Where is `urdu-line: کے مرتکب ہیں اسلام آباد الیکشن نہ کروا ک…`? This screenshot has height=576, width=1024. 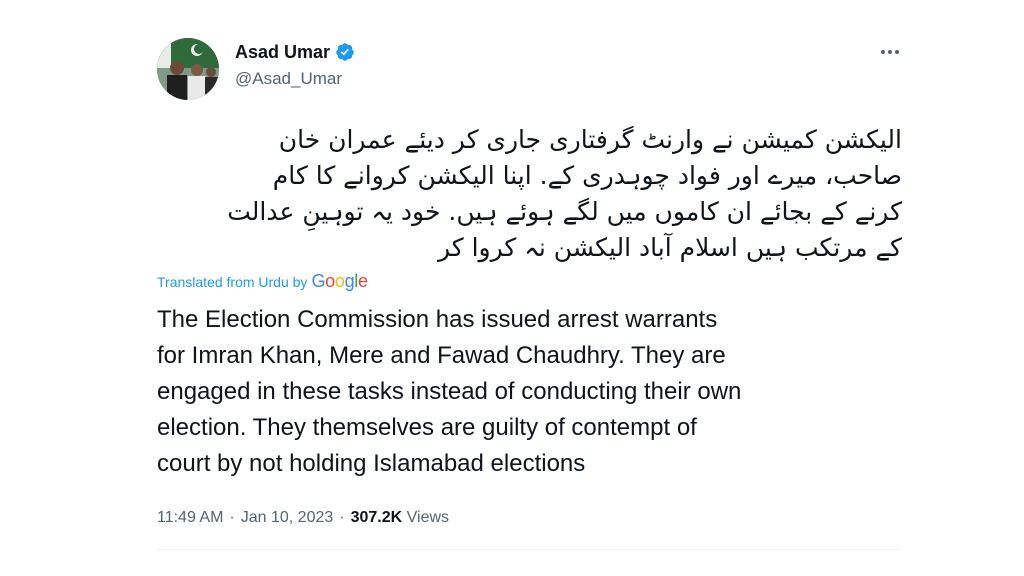
urdu-line: کے مرتکب ہیں اسلام آباد الیکشن نہ کروا ک… is located at coordinates (669, 247).